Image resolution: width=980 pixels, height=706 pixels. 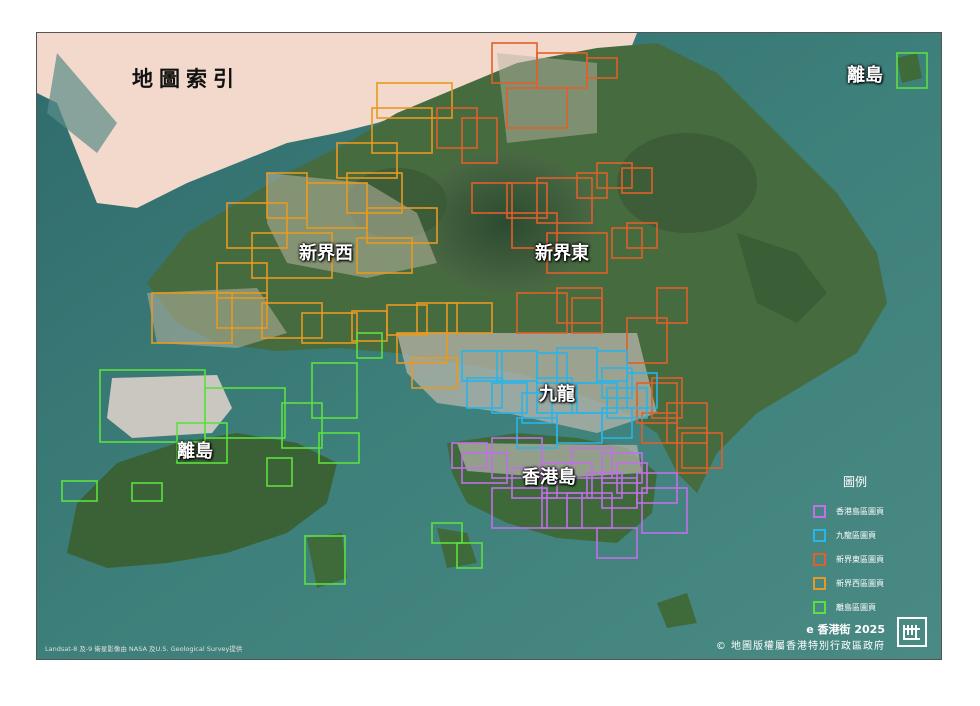 I want to click on legend-label: 離島區圖頁, so click(x=856, y=607).